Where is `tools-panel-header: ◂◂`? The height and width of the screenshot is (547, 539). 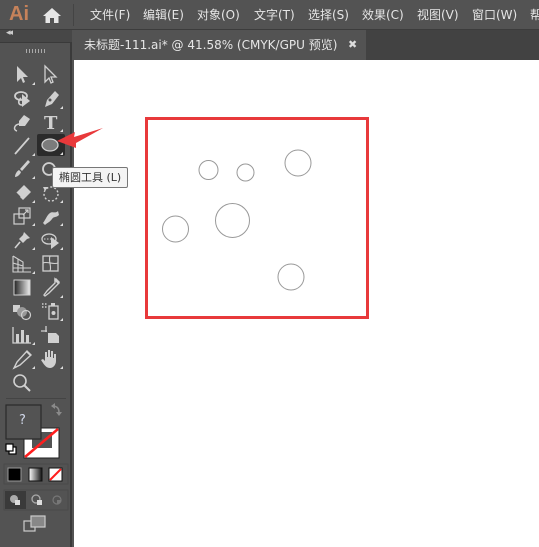 tools-panel-header: ◂◂ is located at coordinates (36, 35).